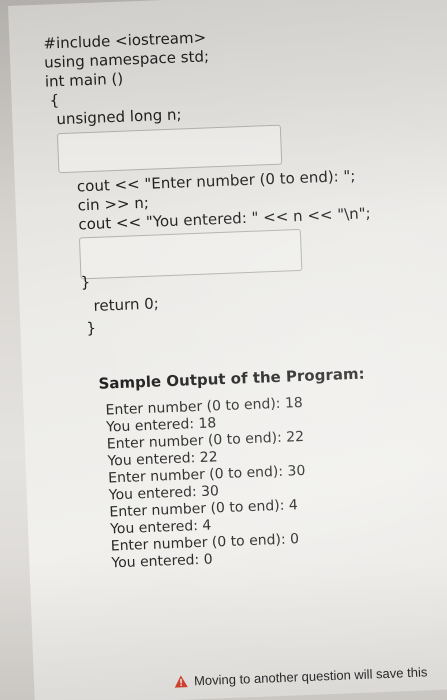 The height and width of the screenshot is (700, 447). I want to click on code-line-declaration: unsigned long n;, so click(119, 117).